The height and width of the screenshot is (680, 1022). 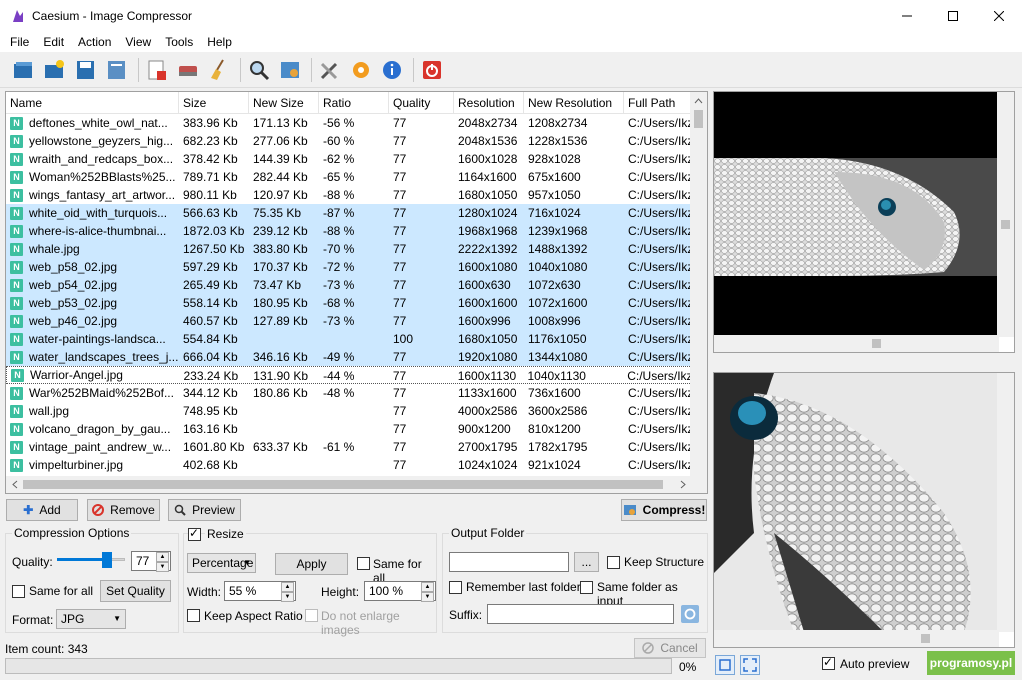 I want to click on fullscreen-button, so click(x=750, y=665).